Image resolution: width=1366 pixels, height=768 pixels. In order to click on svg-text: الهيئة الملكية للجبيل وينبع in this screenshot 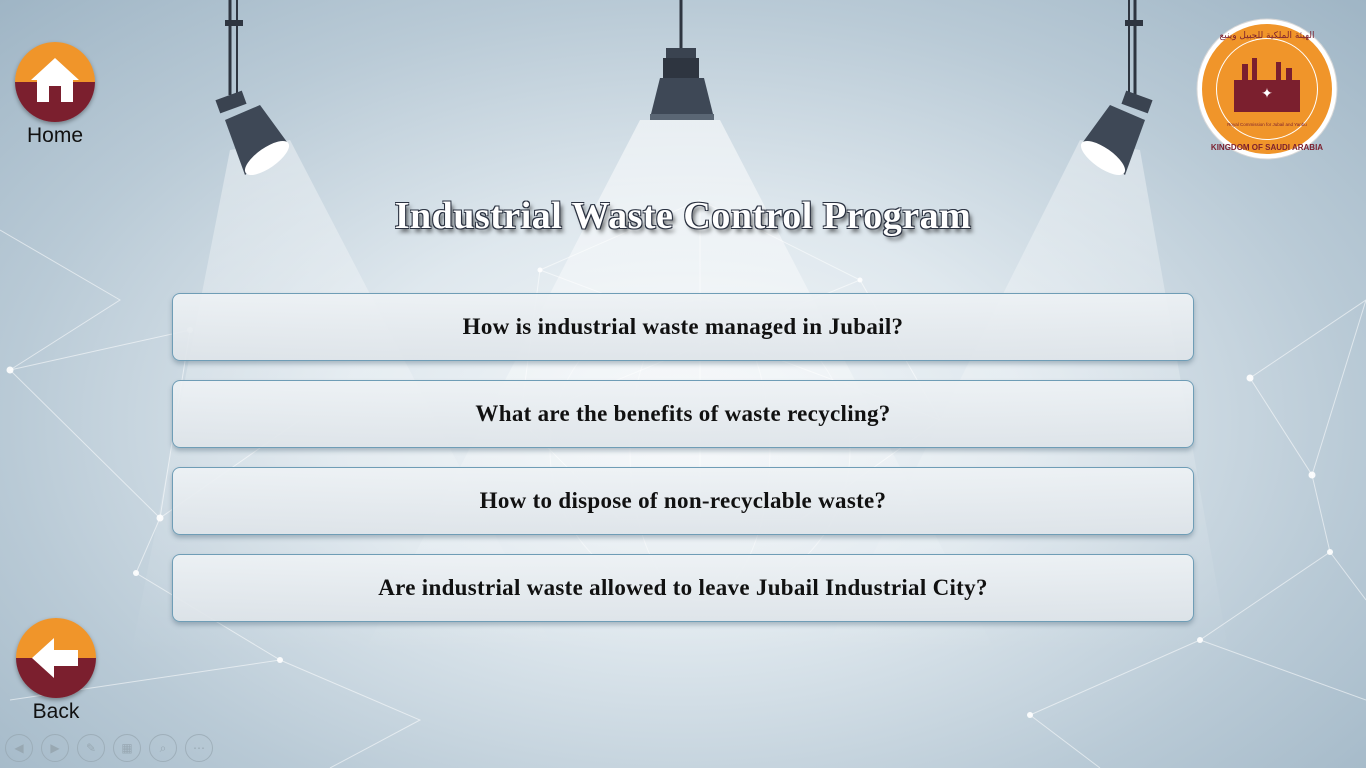, I will do `click(1266, 36)`.